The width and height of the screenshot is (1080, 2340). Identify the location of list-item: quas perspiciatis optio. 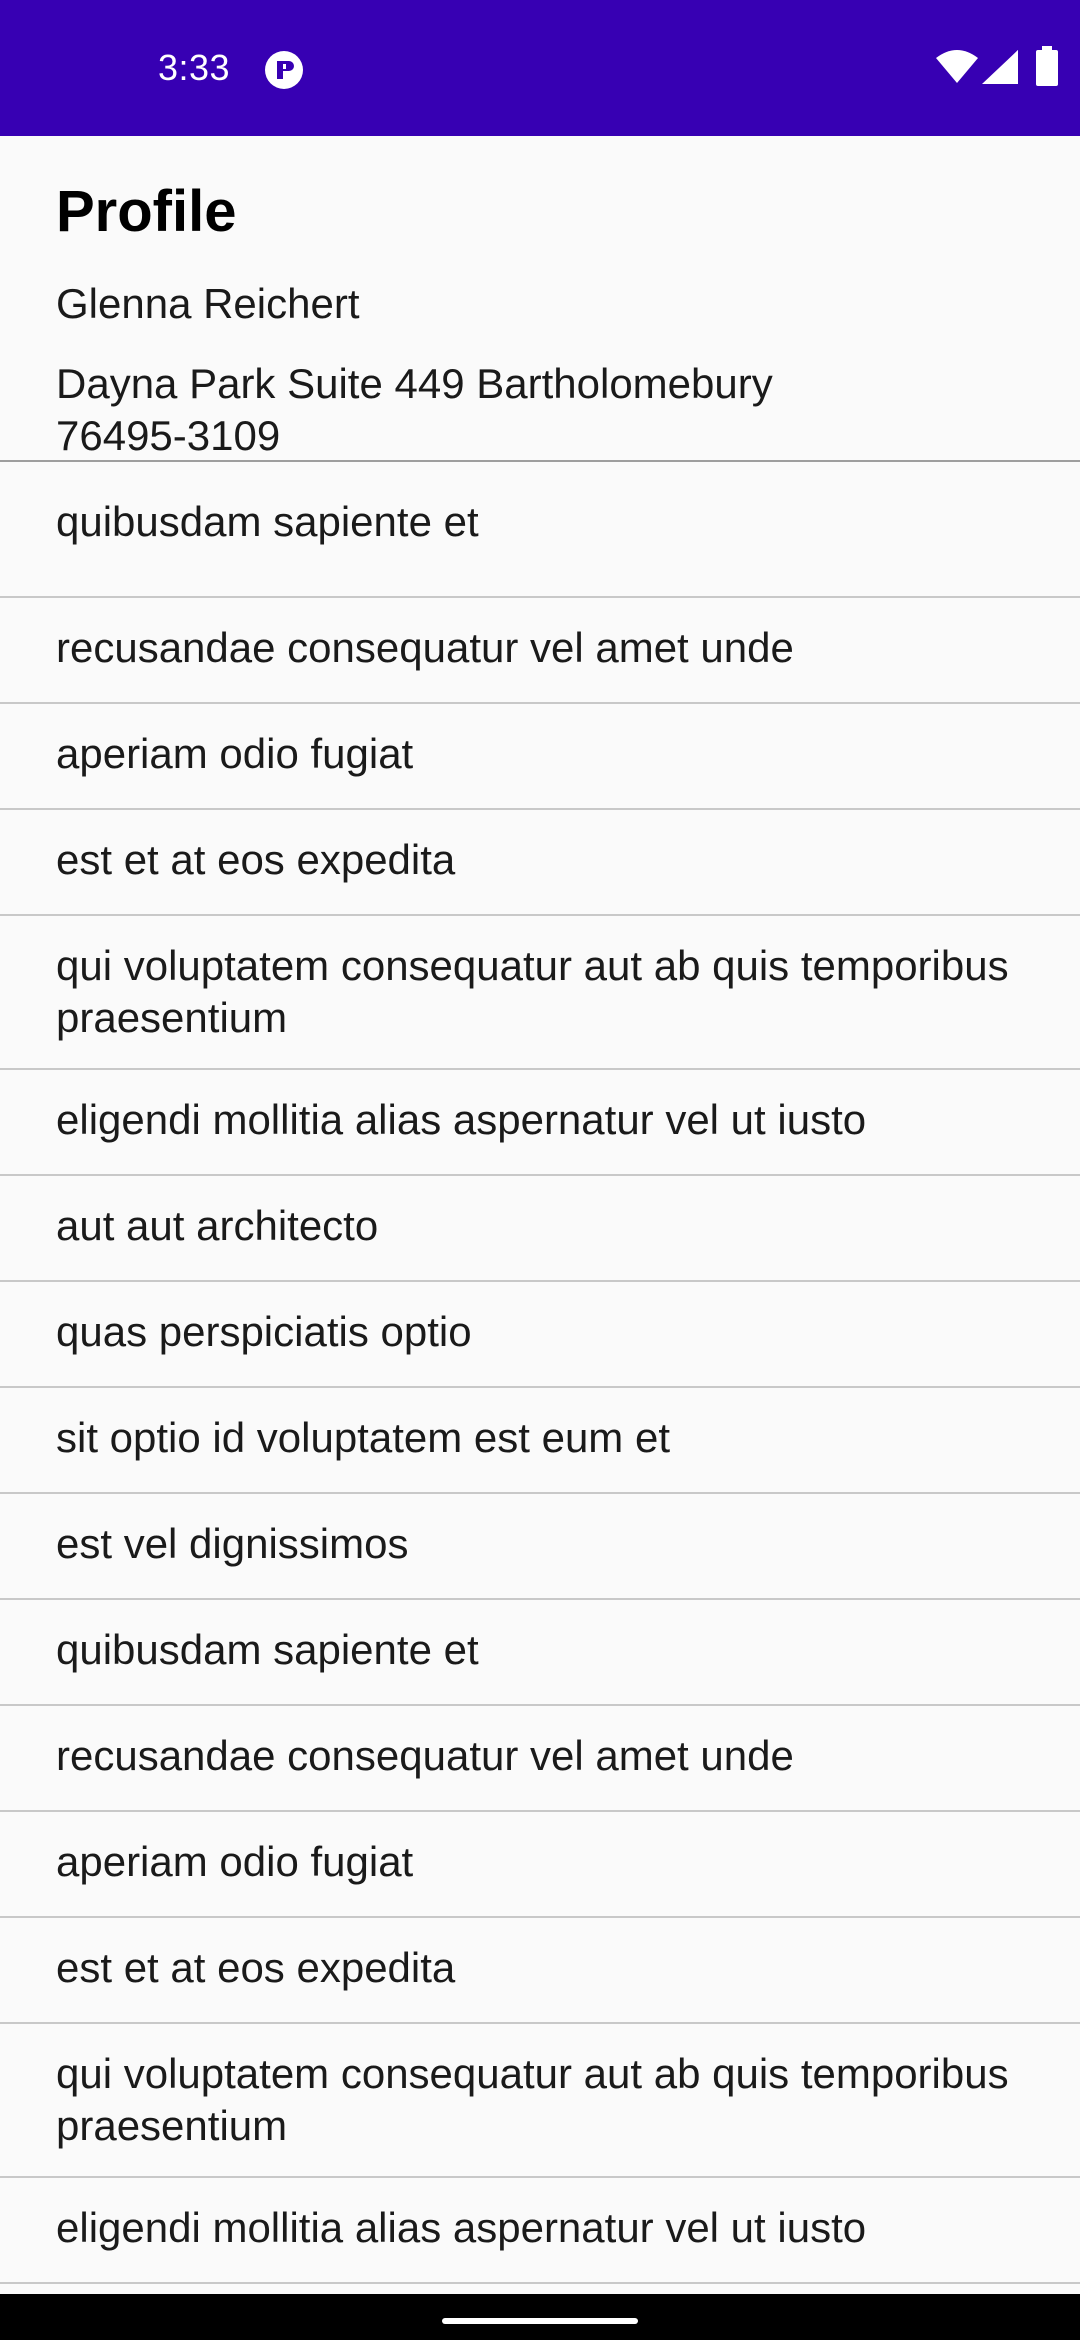
(540, 1335).